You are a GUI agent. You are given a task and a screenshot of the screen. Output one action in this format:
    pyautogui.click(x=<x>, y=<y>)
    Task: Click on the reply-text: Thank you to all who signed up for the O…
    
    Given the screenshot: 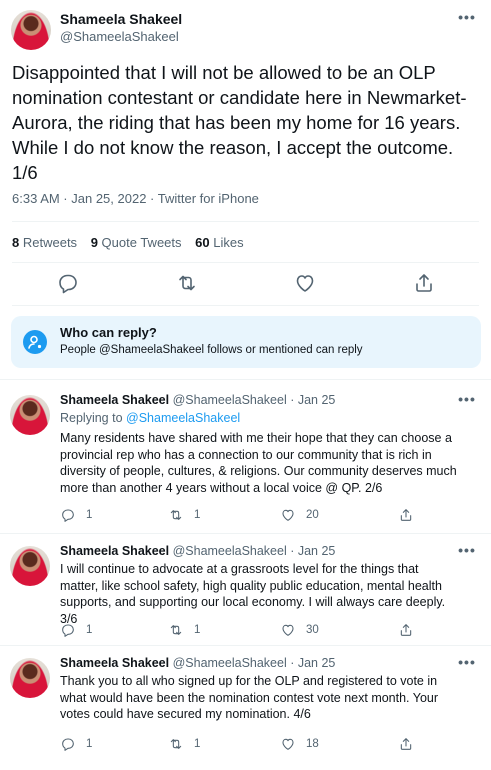 What is the action you would take?
    pyautogui.click(x=249, y=697)
    